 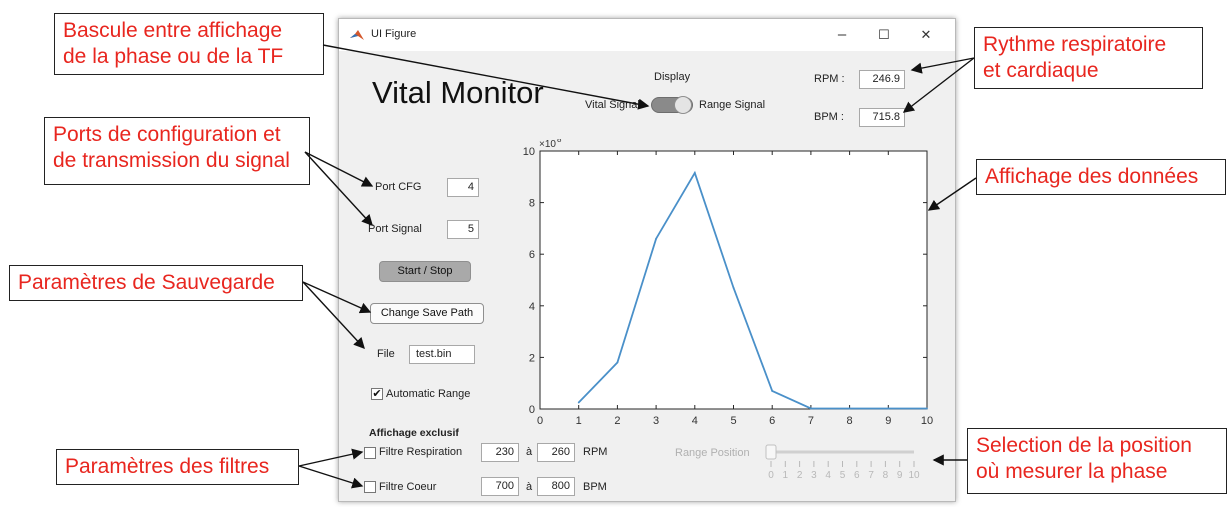 I want to click on rpm-value: 246.9, so click(x=882, y=79).